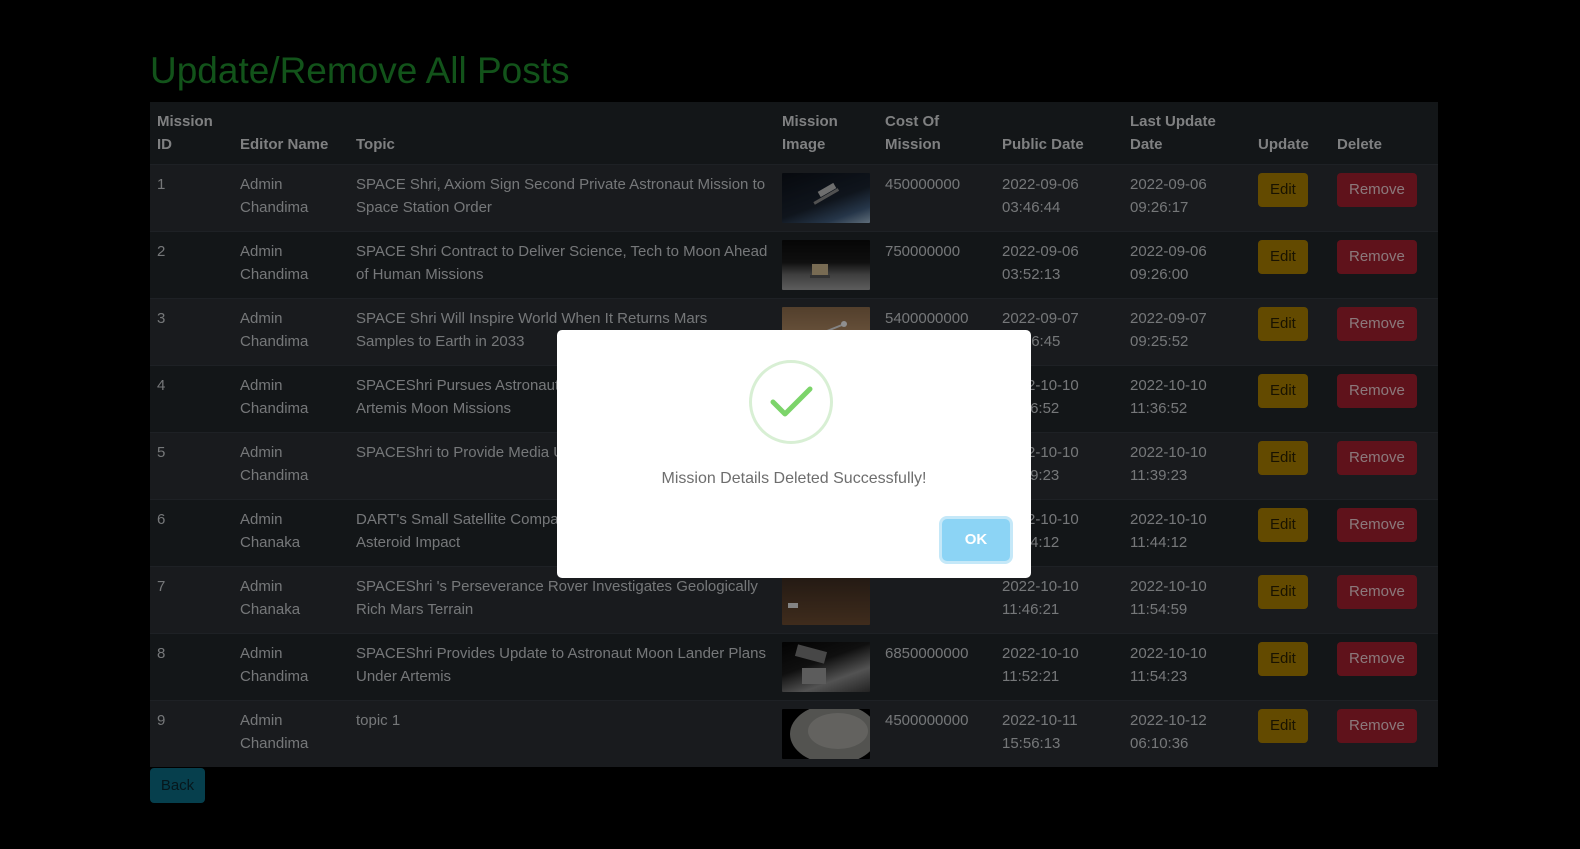  I want to click on success-icon-ring, so click(791, 402).